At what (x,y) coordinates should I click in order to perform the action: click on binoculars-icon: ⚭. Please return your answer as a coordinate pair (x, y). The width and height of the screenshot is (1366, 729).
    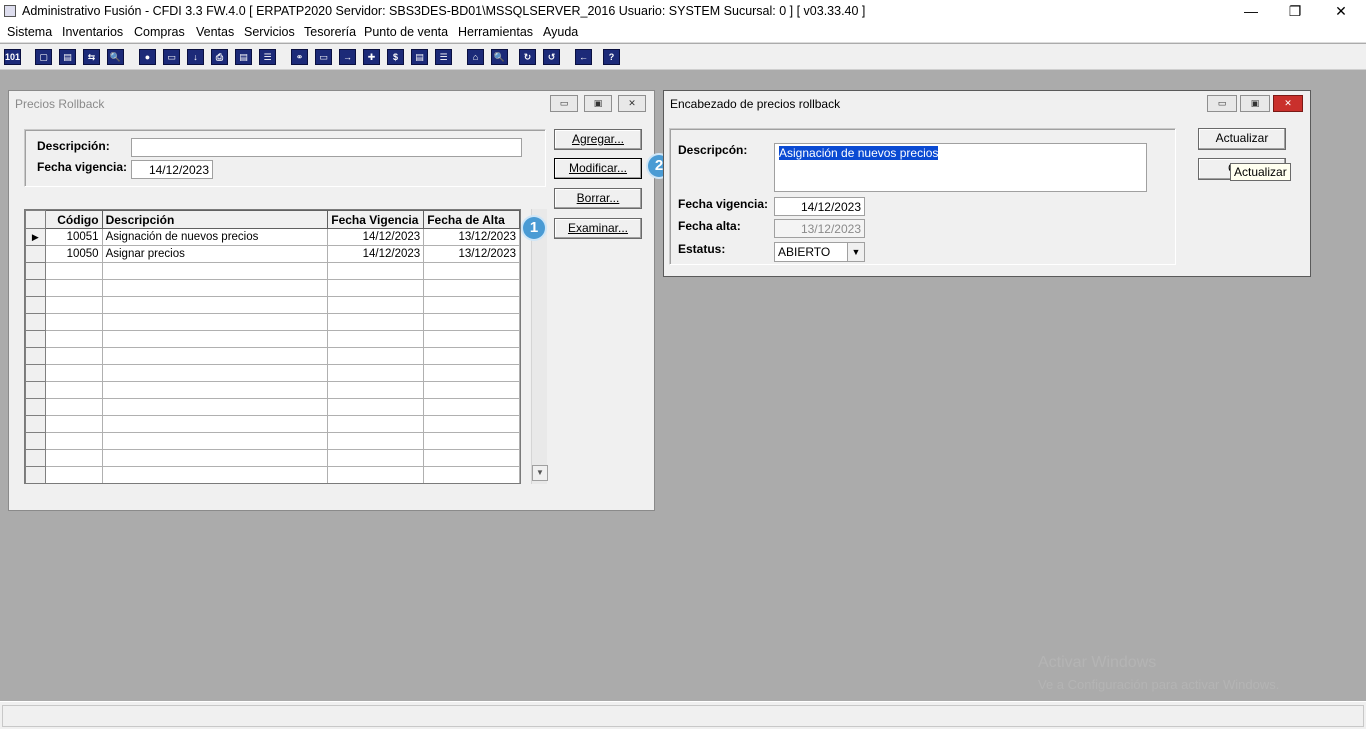
    Looking at the image, I should click on (299, 57).